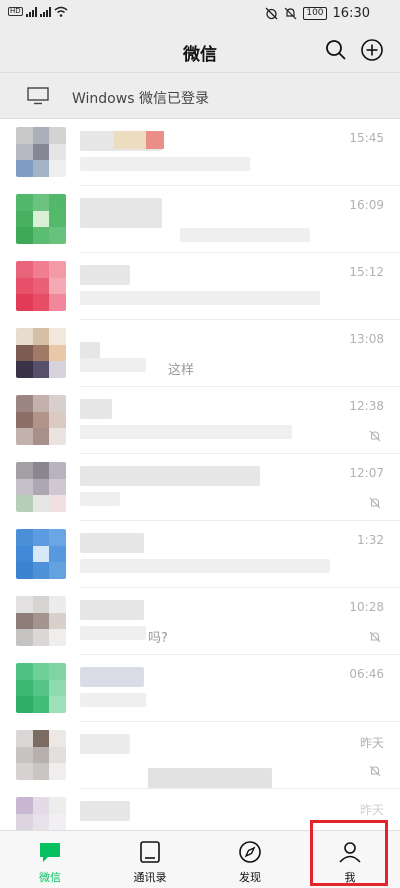  I want to click on tab-contacts: 通讯录, so click(150, 859).